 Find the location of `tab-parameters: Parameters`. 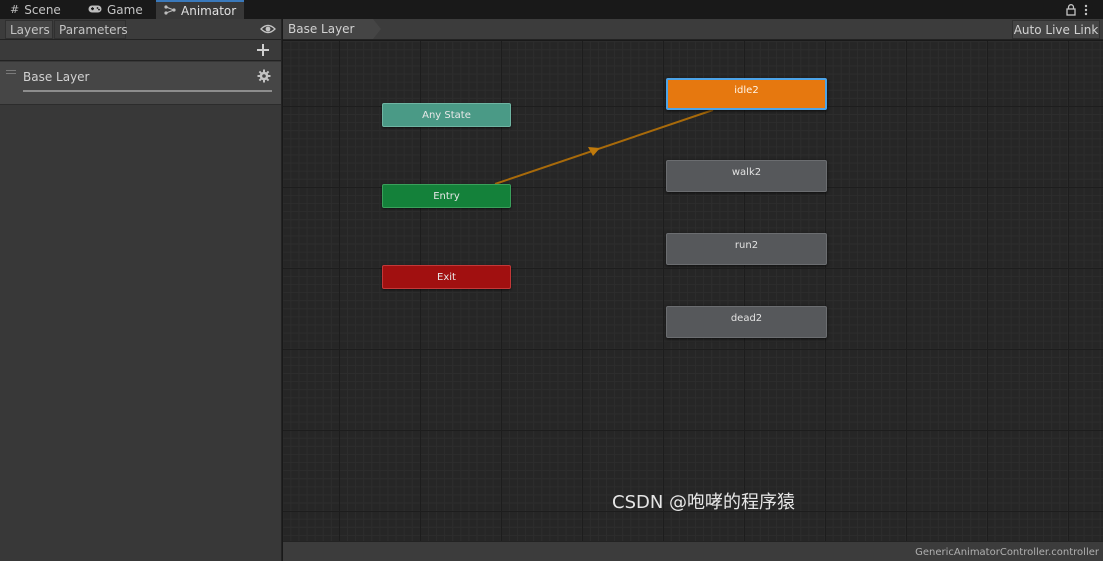

tab-parameters: Parameters is located at coordinates (91, 29).